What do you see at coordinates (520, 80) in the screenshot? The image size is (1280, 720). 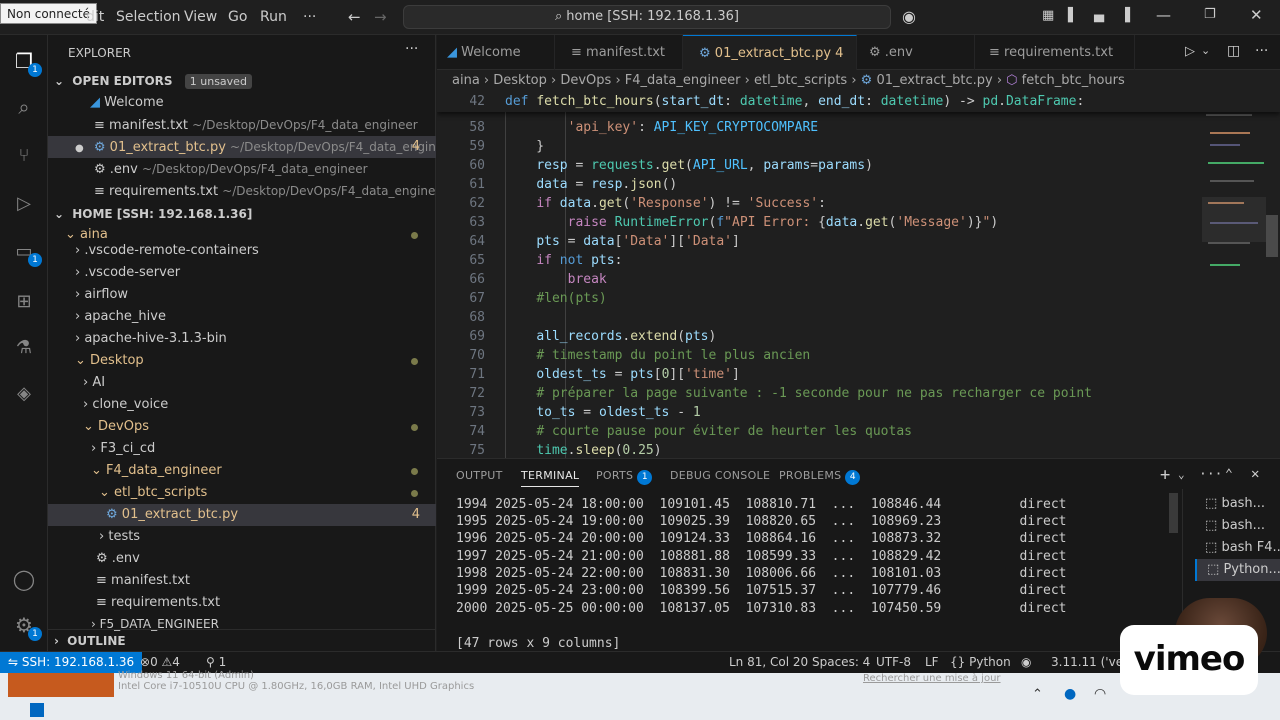 I see `breadcrumb-item: Desktop` at bounding box center [520, 80].